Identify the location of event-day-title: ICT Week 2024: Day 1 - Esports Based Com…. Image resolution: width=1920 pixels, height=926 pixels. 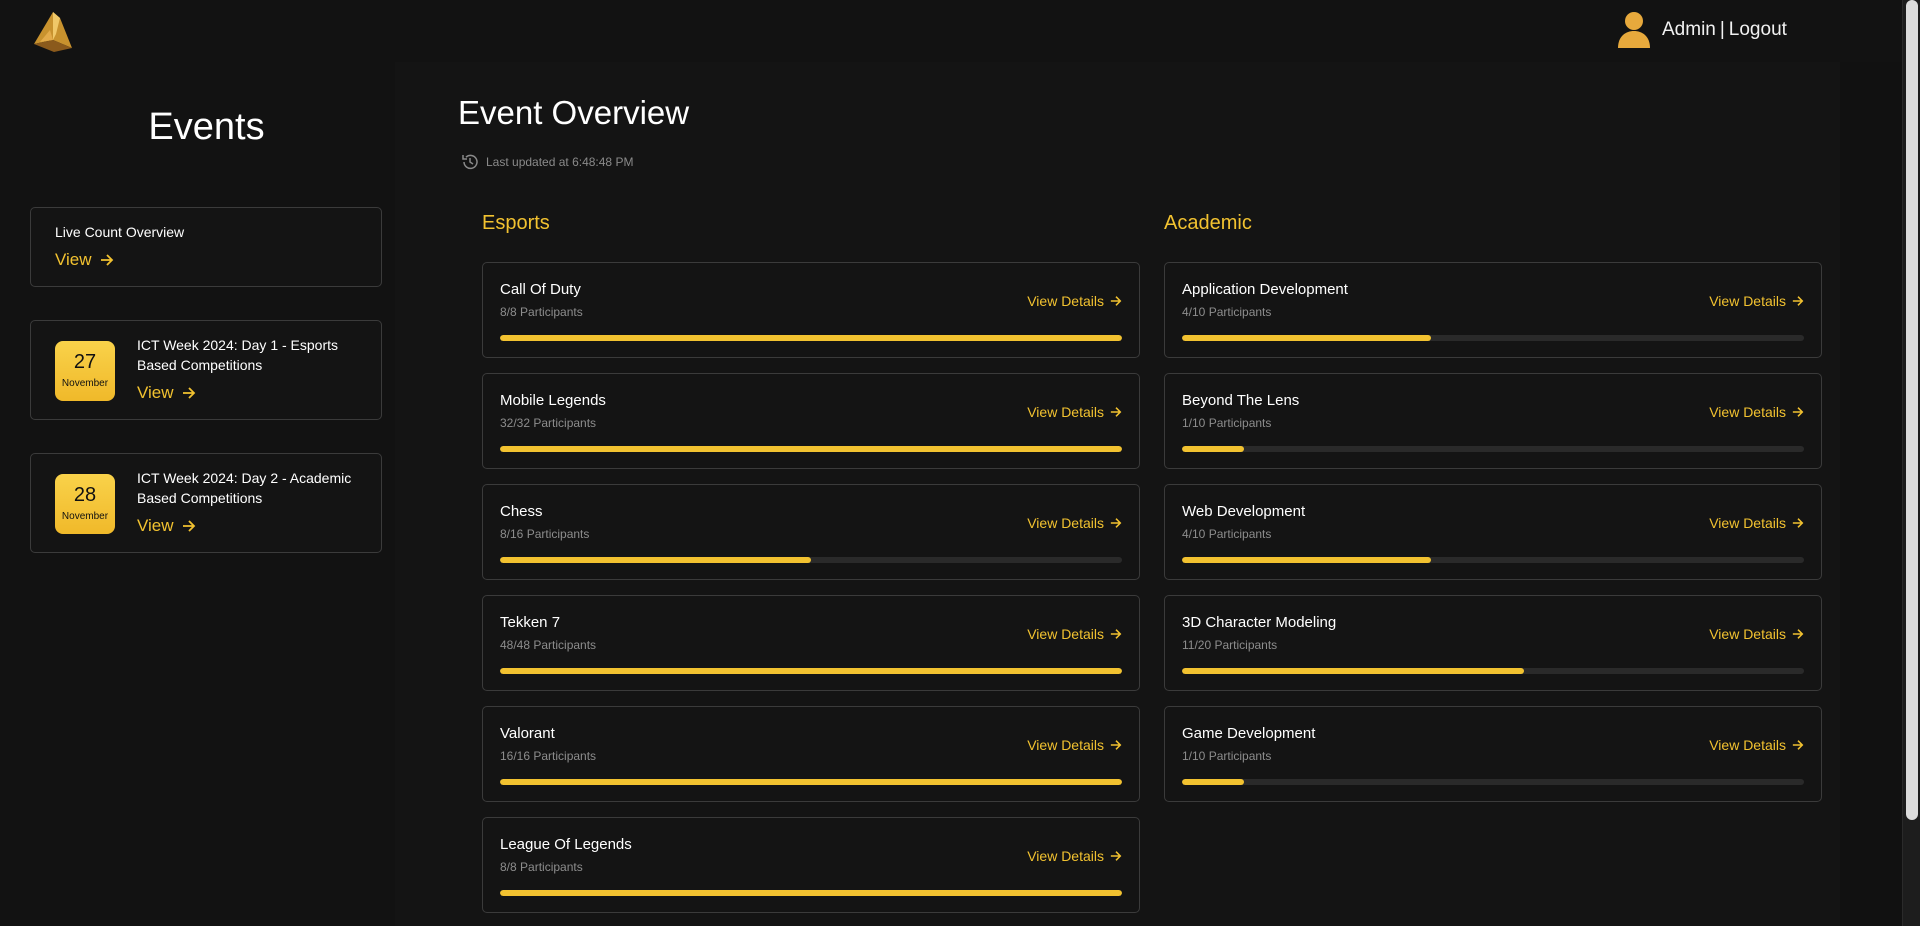
(238, 355).